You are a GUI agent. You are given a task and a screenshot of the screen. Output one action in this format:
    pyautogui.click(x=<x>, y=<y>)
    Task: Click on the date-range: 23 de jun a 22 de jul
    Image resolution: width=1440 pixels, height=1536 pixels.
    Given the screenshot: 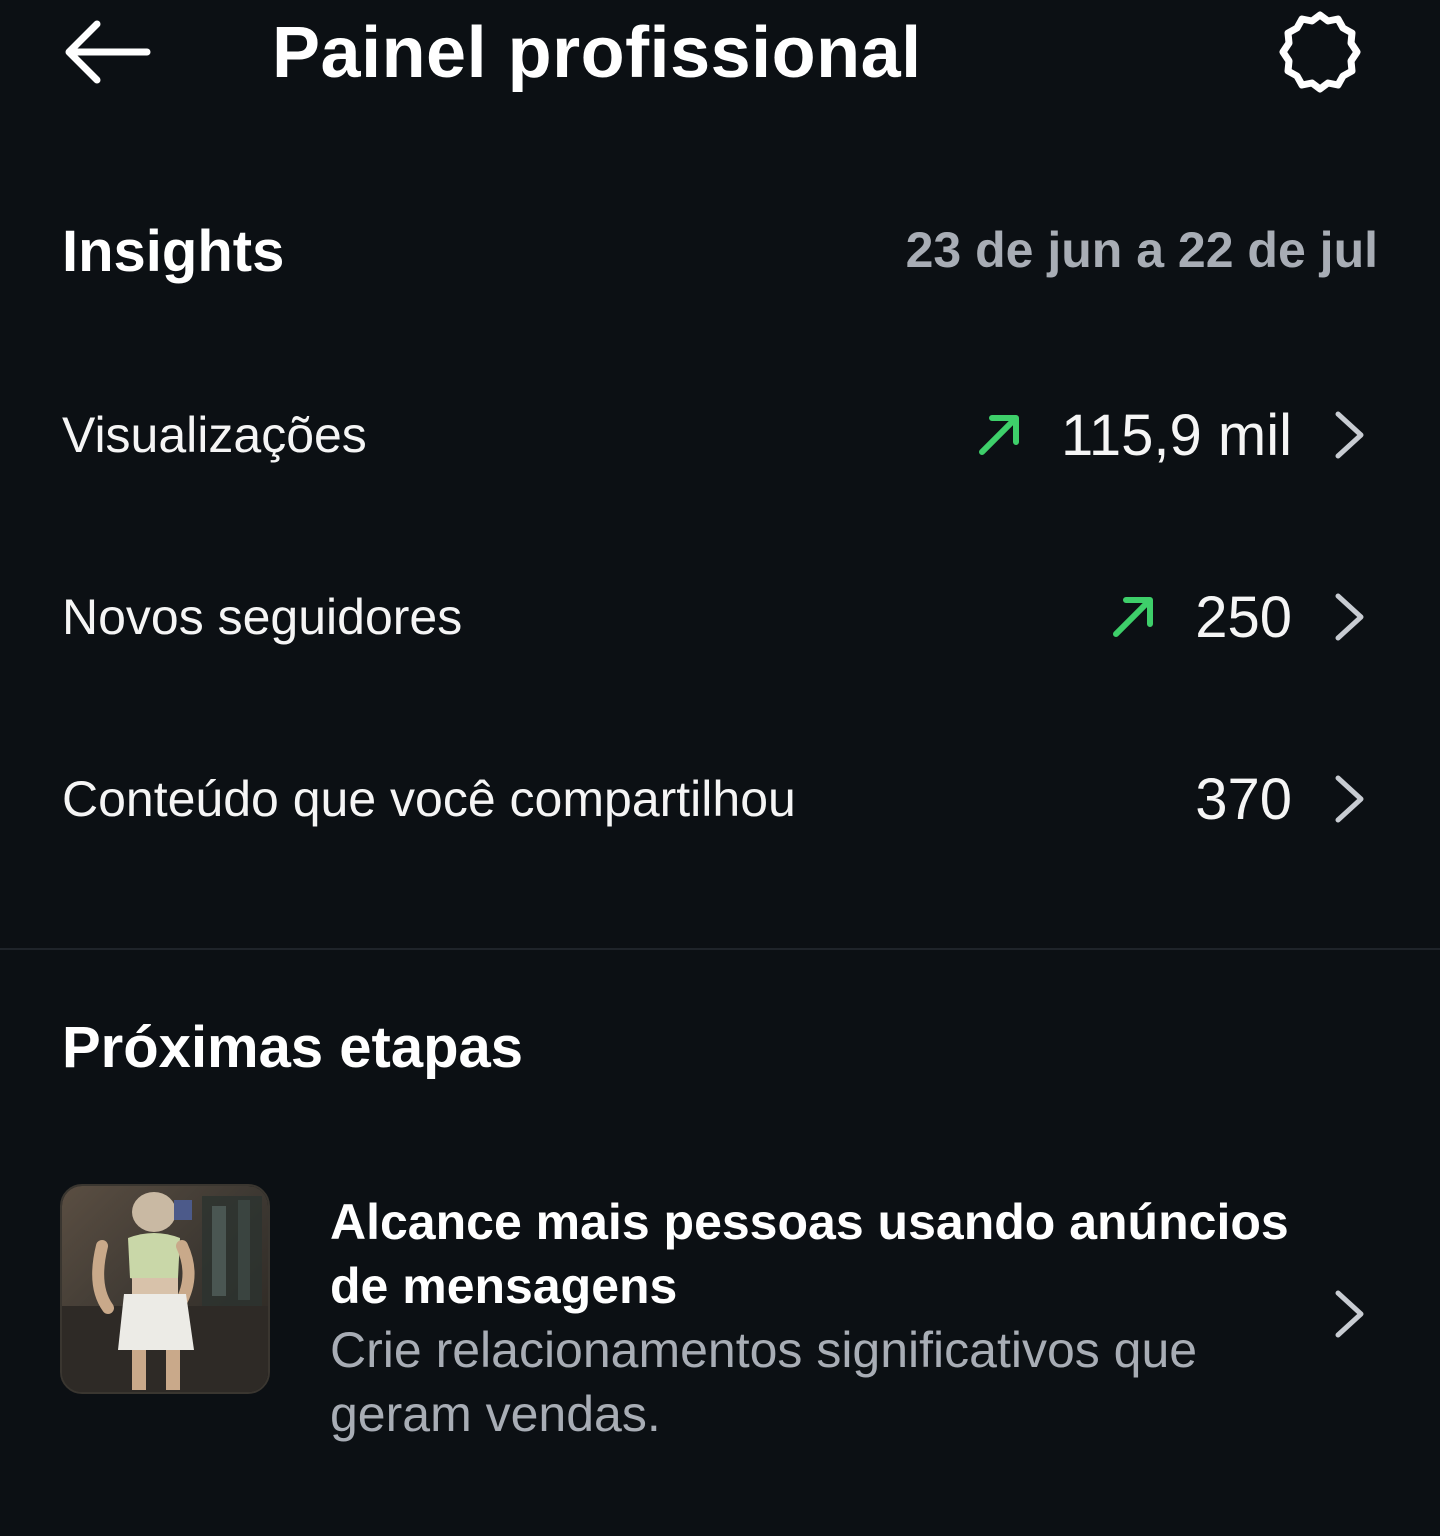 What is the action you would take?
    pyautogui.click(x=1142, y=250)
    